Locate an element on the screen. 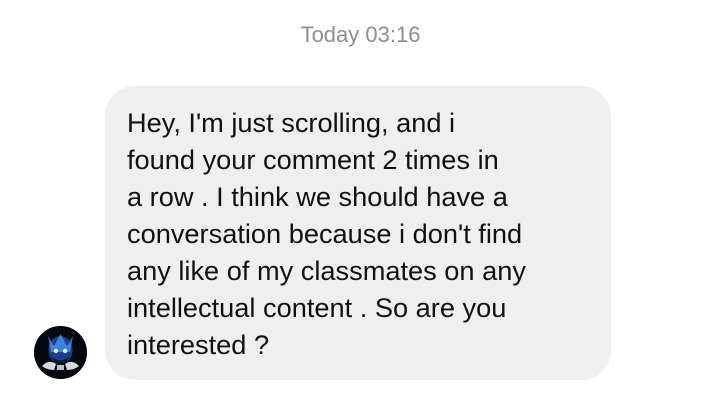  user-avatar-icon is located at coordinates (60, 352).